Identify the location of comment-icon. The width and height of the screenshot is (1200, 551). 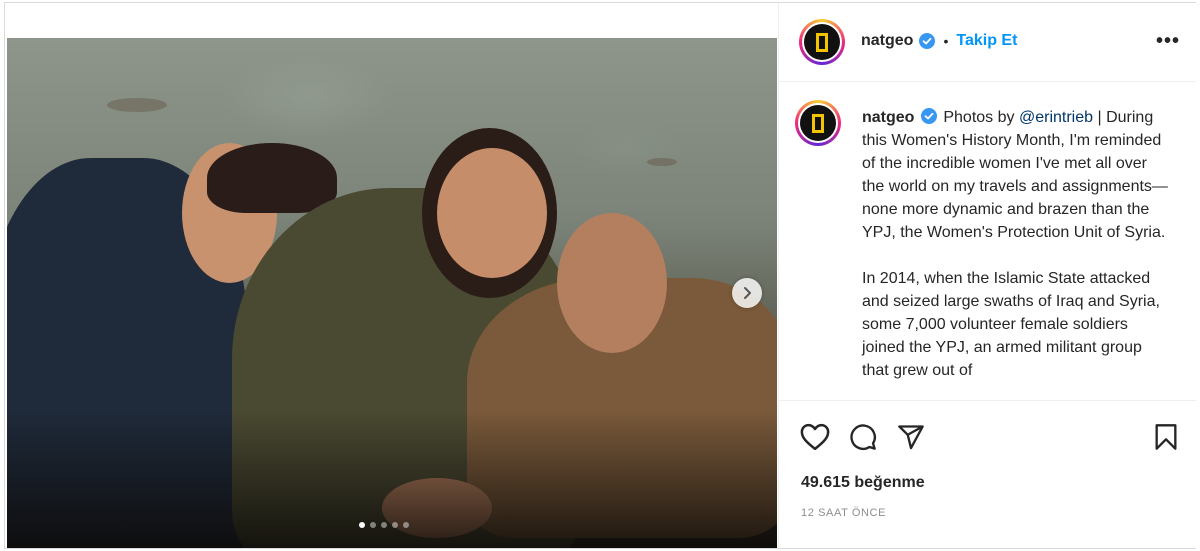
(863, 437).